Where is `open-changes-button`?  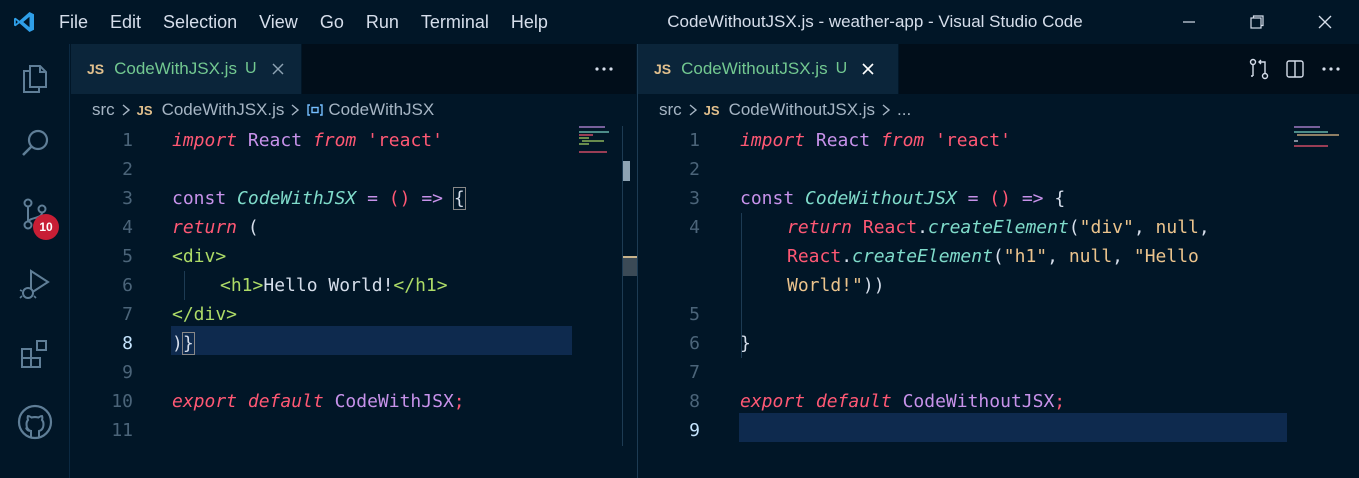 open-changes-button is located at coordinates (1259, 69).